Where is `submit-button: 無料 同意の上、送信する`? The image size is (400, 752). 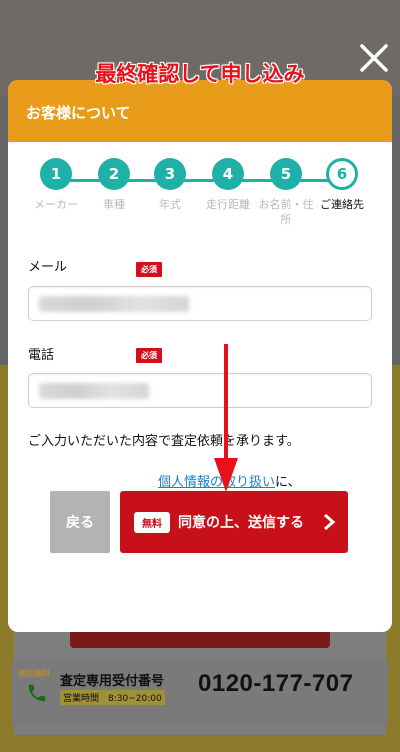 submit-button: 無料 同意の上、送信する is located at coordinates (234, 522).